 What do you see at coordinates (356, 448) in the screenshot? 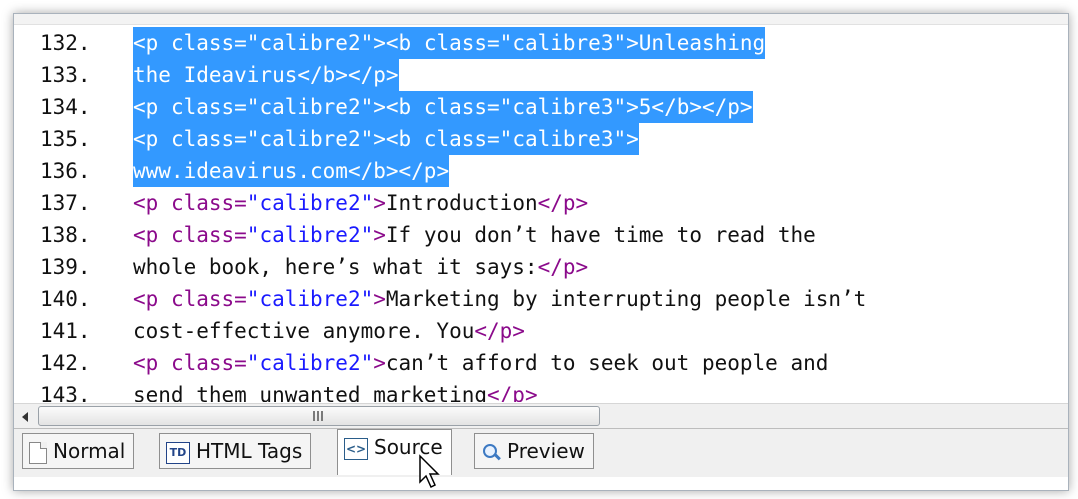
I see `source-code-icon: <>` at bounding box center [356, 448].